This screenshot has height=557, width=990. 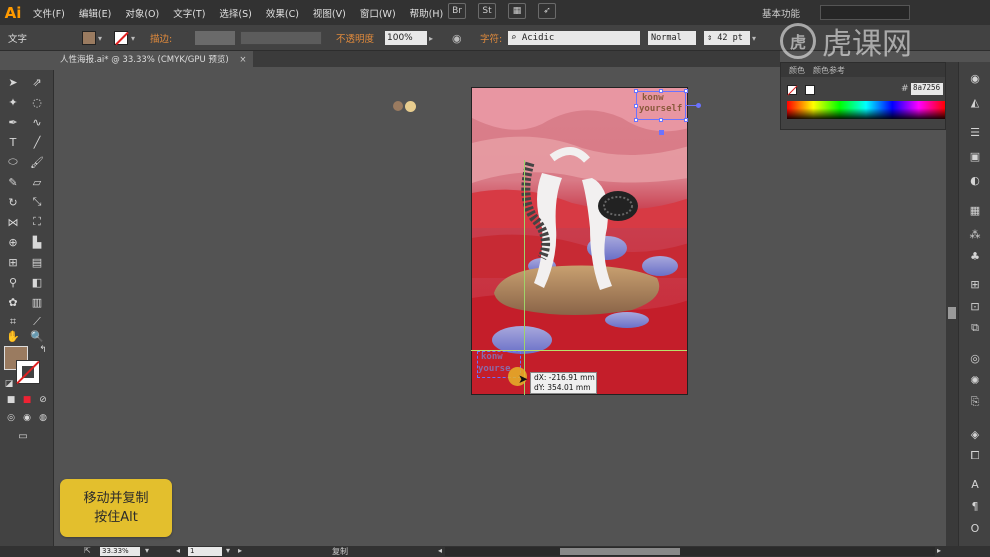 I want to click on transparency-icon: ◐, so click(x=975, y=180).